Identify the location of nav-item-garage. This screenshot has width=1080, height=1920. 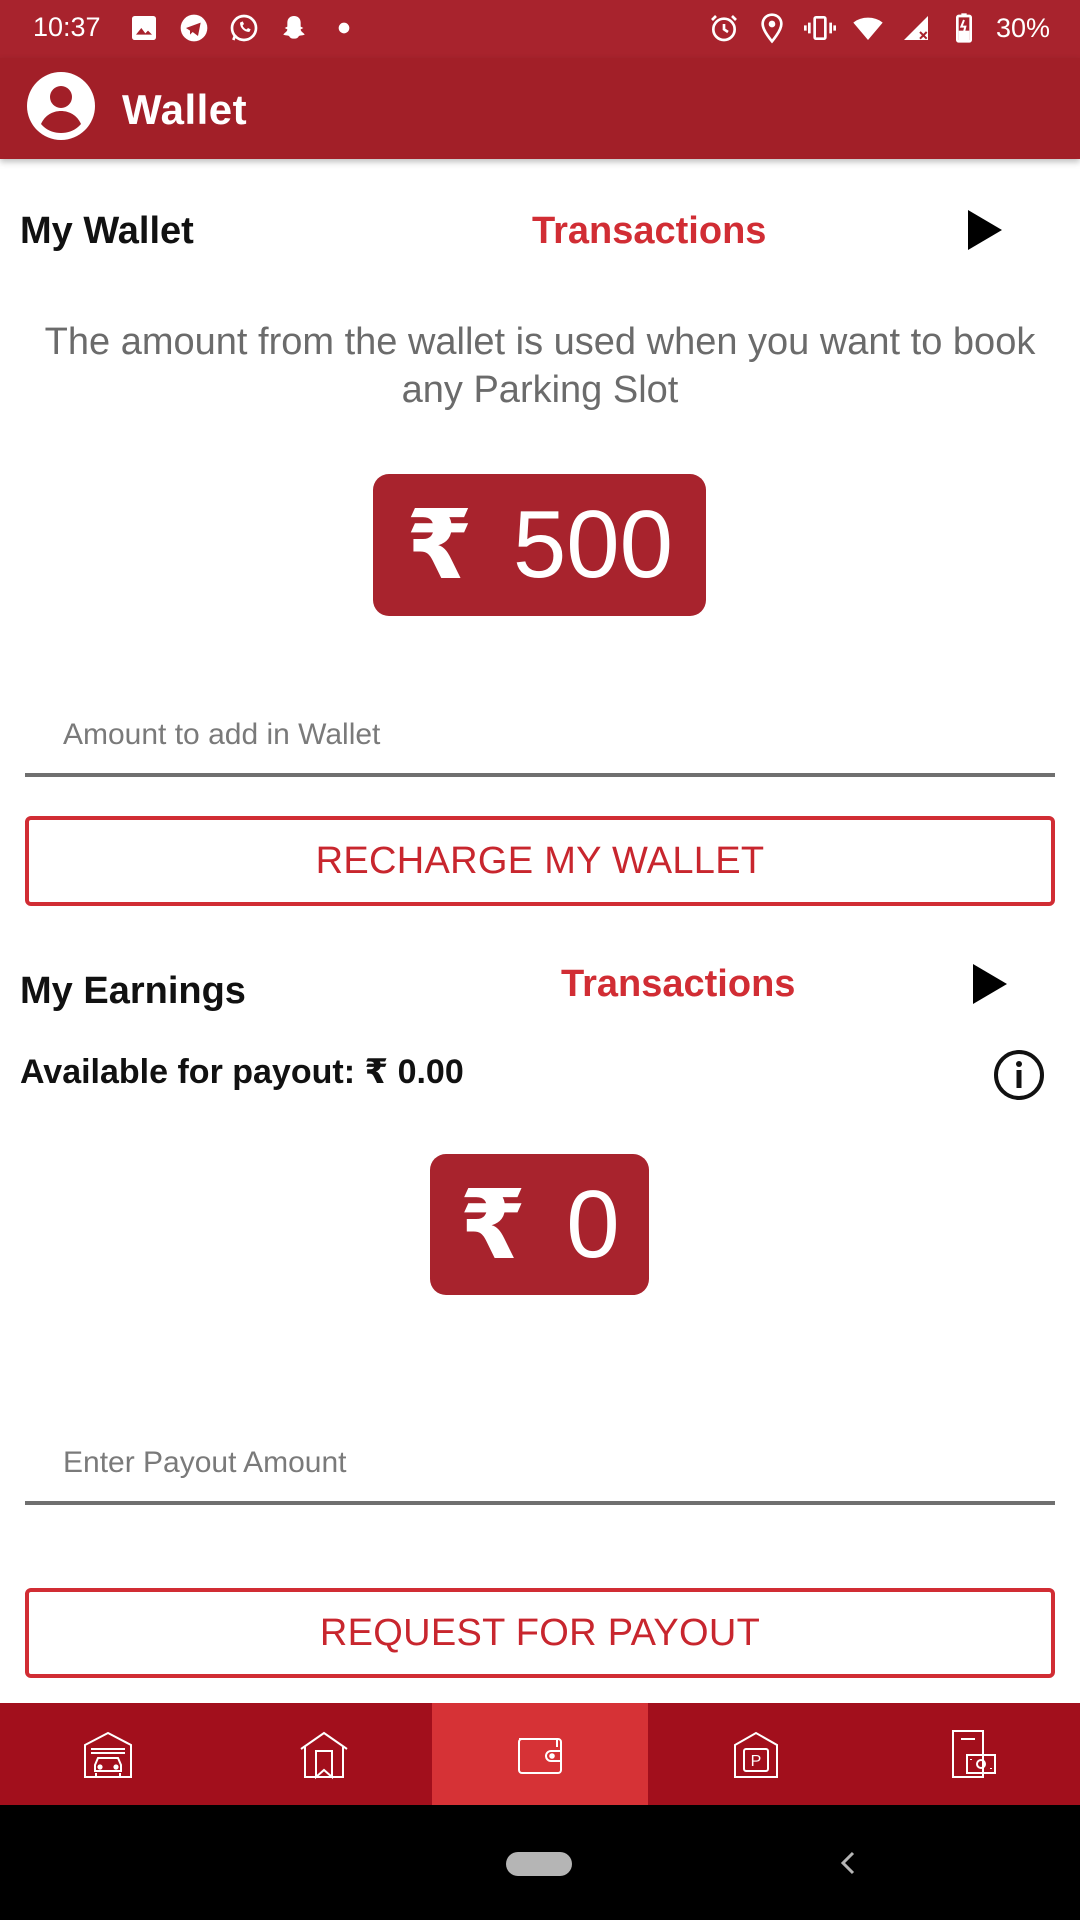
(108, 1754).